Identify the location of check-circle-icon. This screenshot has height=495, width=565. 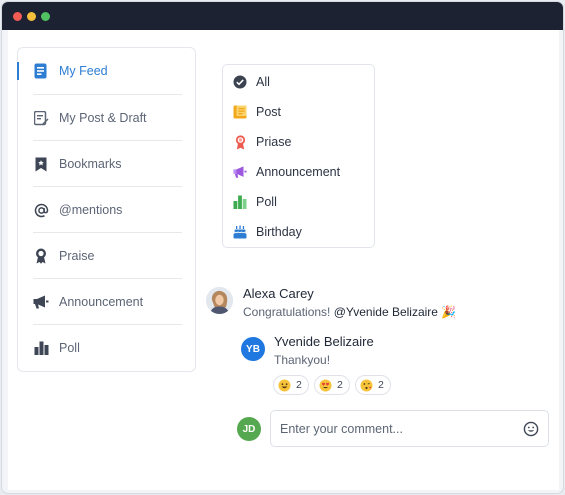
(240, 82).